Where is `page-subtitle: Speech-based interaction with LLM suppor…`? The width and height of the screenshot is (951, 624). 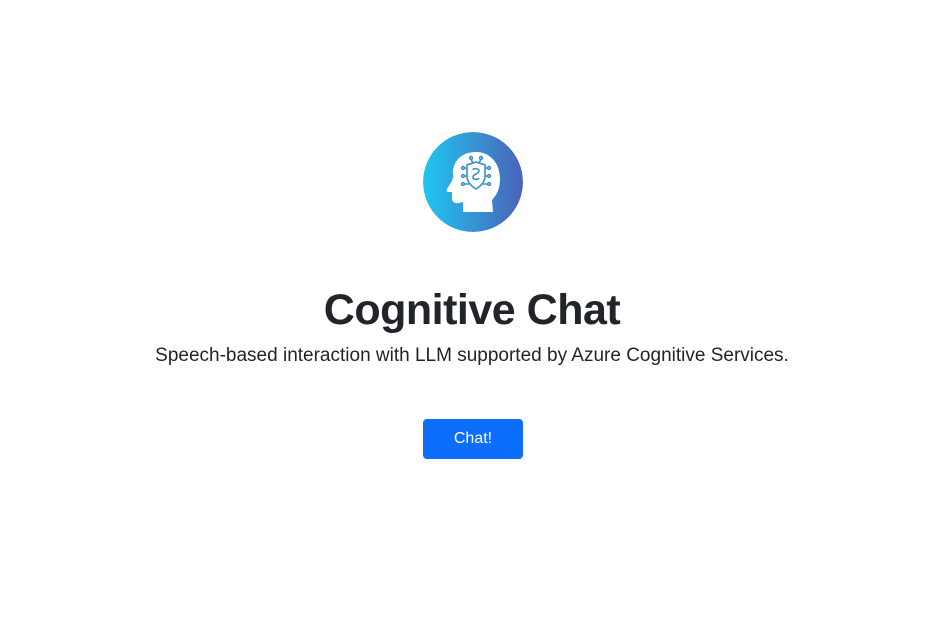 page-subtitle: Speech-based interaction with LLM suppor… is located at coordinates (472, 355).